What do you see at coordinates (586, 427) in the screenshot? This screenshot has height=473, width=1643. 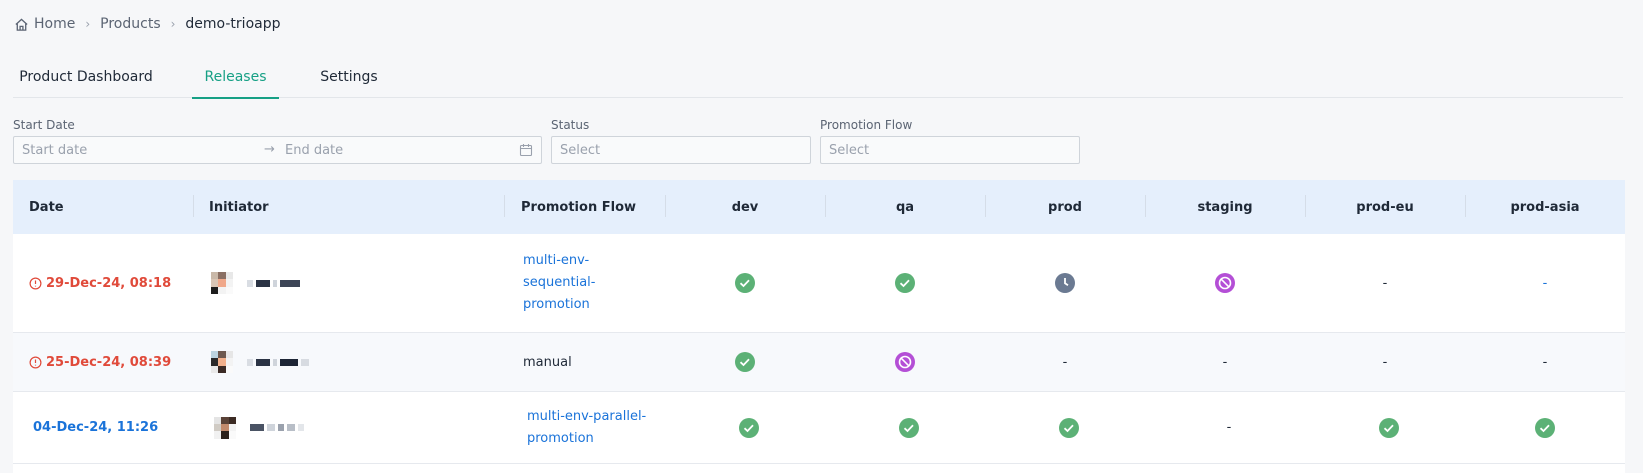 I see `promotion-flow-link: multi-env-parallel- promotion` at bounding box center [586, 427].